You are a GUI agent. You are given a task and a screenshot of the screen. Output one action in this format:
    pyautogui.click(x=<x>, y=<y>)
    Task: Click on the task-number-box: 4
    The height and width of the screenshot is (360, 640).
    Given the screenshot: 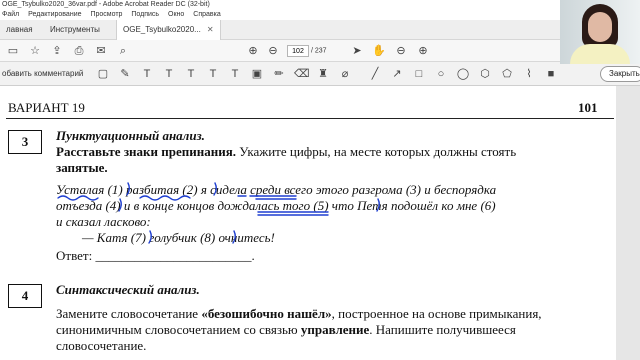 What is the action you would take?
    pyautogui.click(x=25, y=296)
    